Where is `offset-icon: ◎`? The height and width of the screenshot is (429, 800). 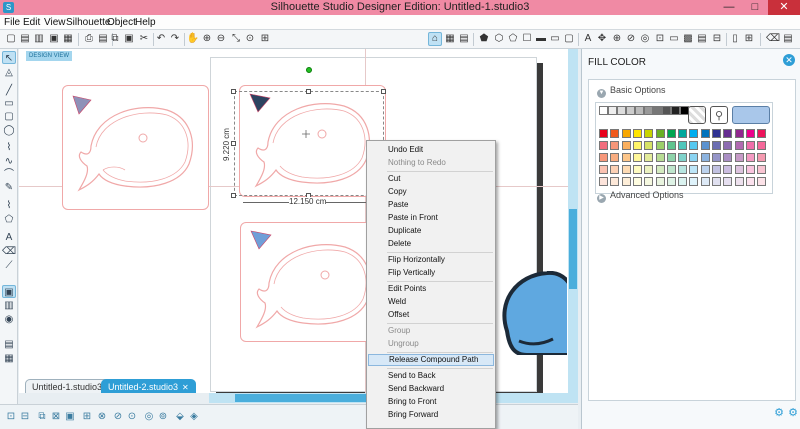 offset-icon: ◎ is located at coordinates (645, 39).